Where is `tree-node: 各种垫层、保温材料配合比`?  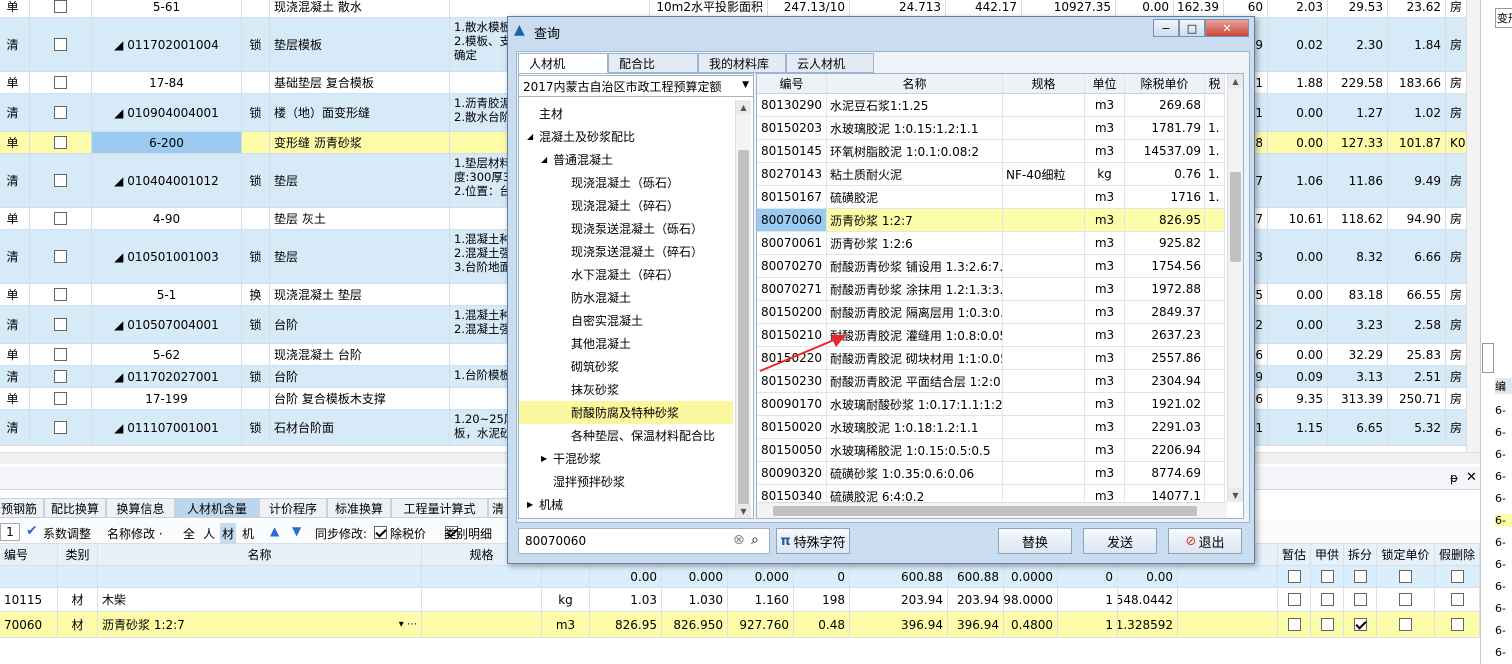 tree-node: 各种垫层、保温材料配合比 is located at coordinates (626, 435).